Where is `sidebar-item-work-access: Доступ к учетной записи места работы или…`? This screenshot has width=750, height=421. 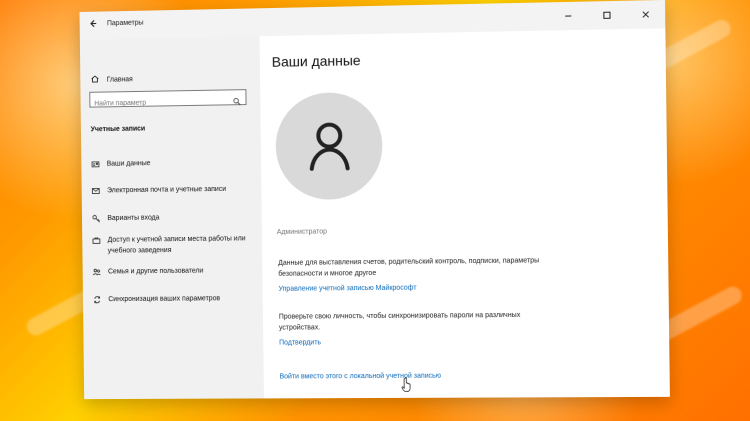 sidebar-item-work-access: Доступ к учетной записи места работы или… is located at coordinates (171, 244).